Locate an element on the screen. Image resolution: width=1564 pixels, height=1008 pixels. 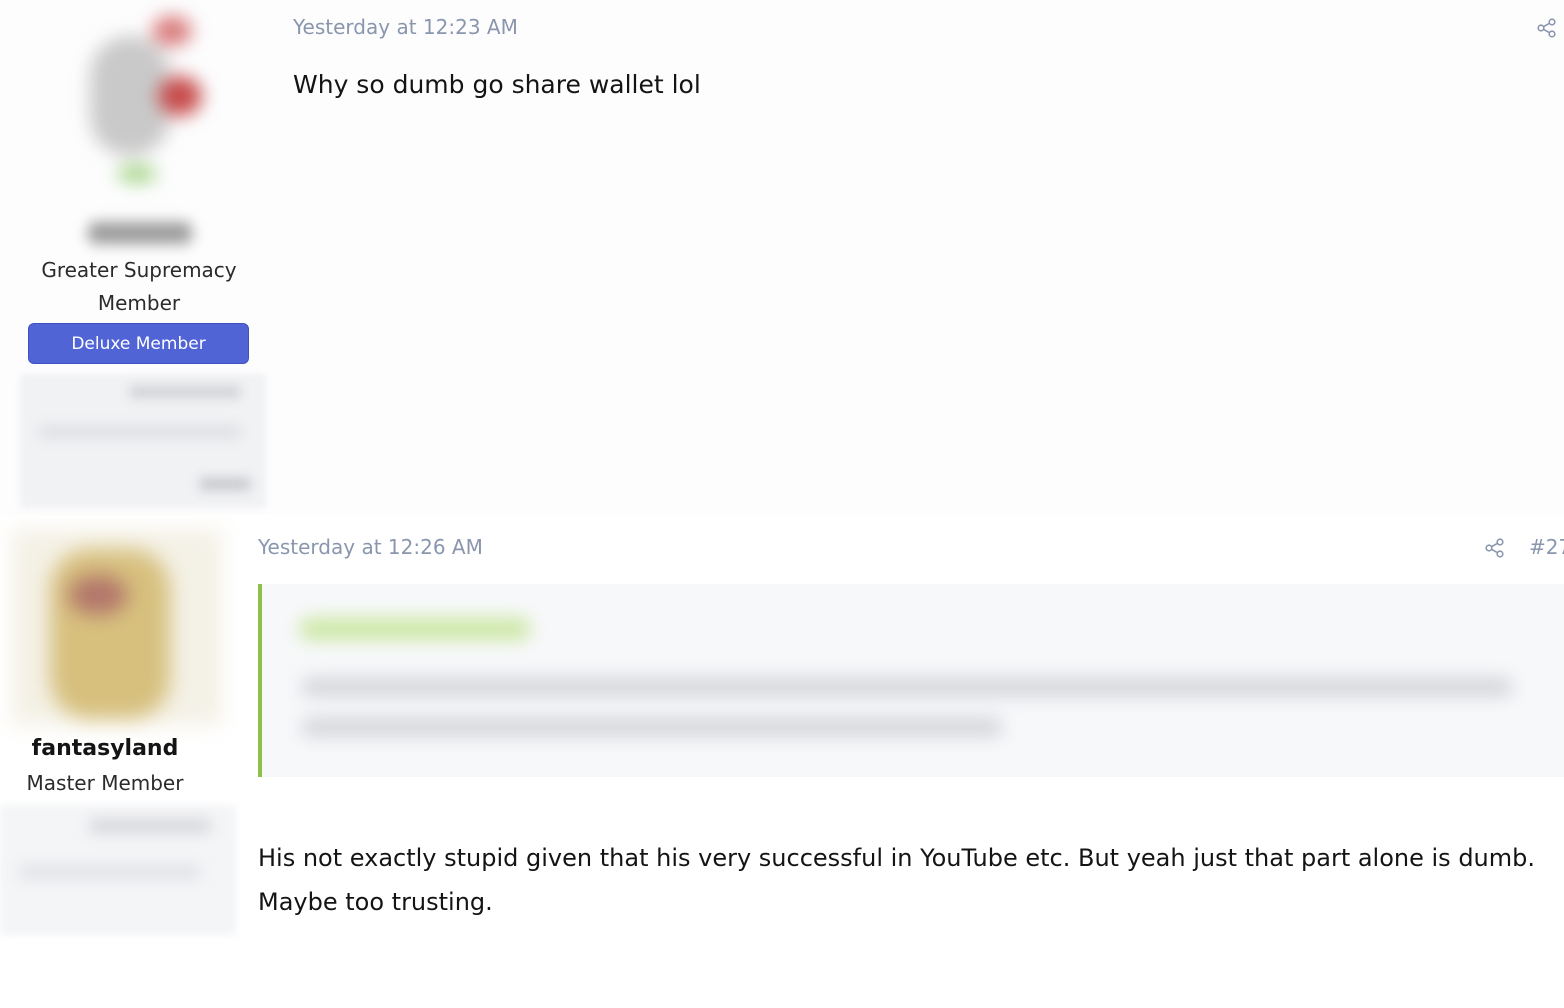
user-title: Greater Supremacy Member is located at coordinates (139, 286).